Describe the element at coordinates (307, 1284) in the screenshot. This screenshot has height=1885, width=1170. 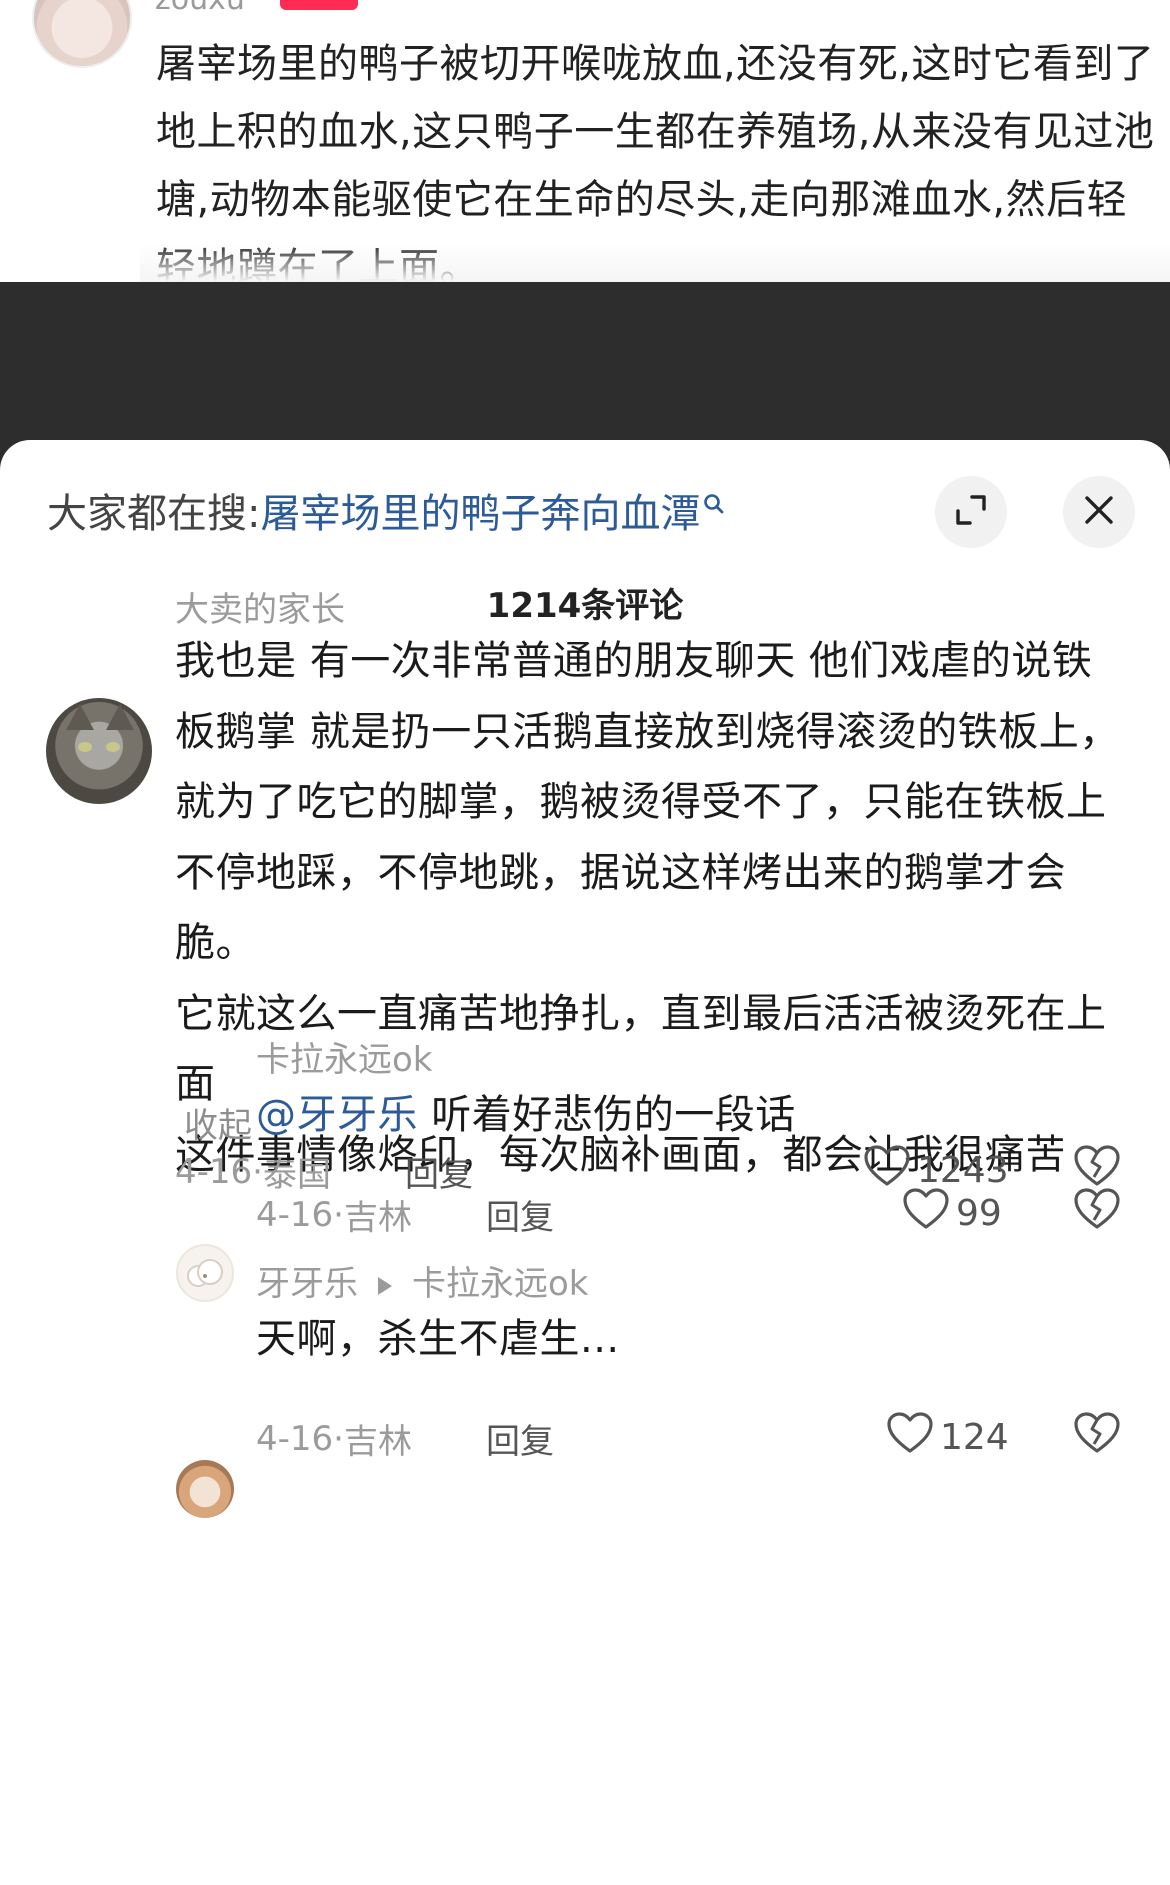
I see `reply-author-name: 牙牙乐` at that location.